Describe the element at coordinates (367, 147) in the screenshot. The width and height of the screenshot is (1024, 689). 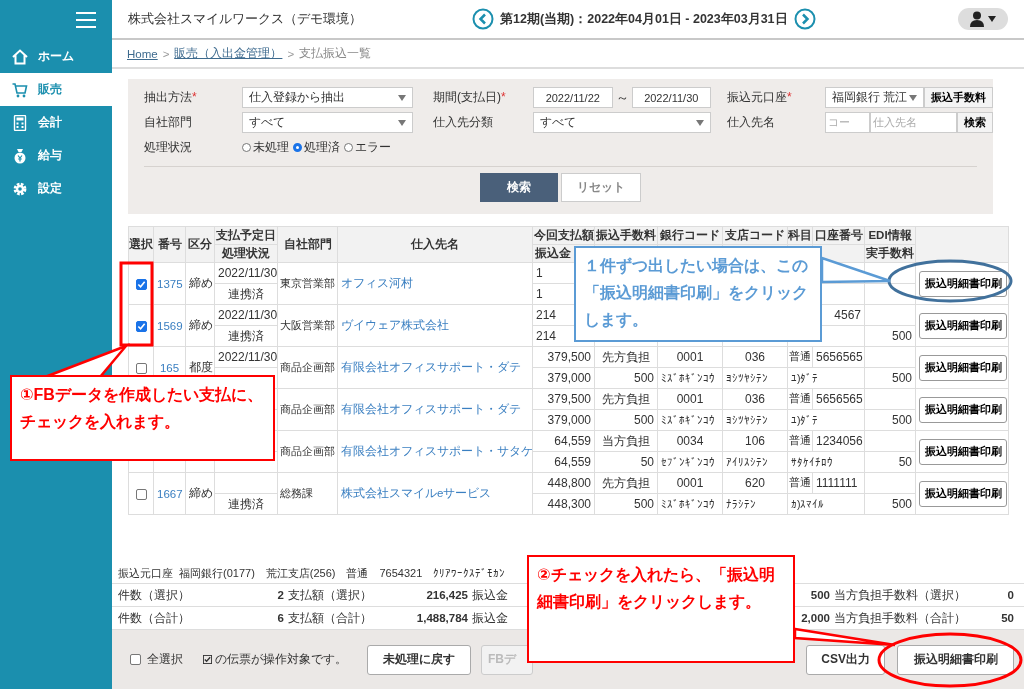
I see `radio-button: エラー` at that location.